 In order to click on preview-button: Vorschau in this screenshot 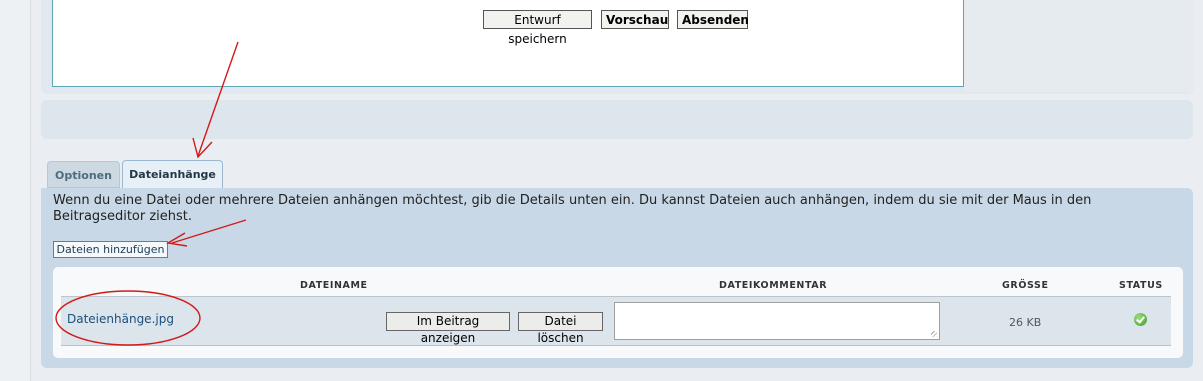, I will do `click(635, 19)`.